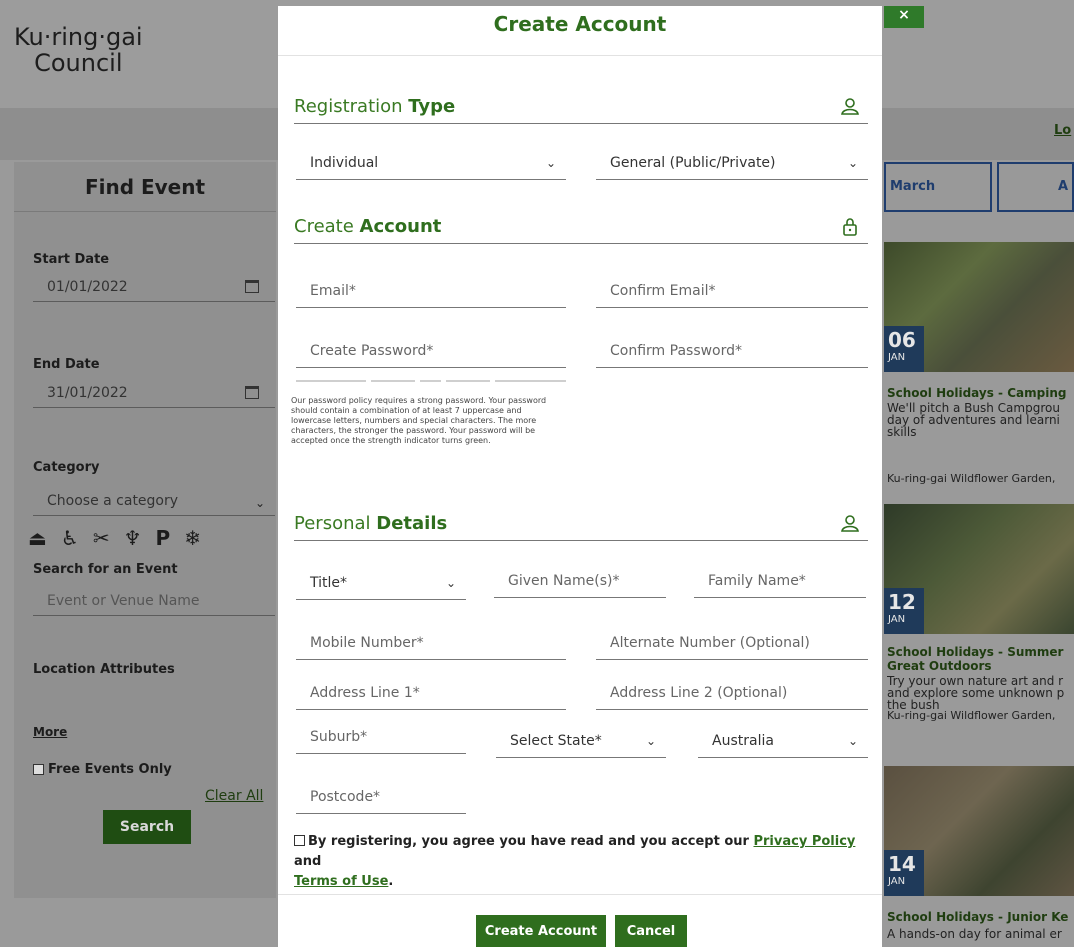  Describe the element at coordinates (308, 861) in the screenshot. I see `agree-and-text: and` at that location.